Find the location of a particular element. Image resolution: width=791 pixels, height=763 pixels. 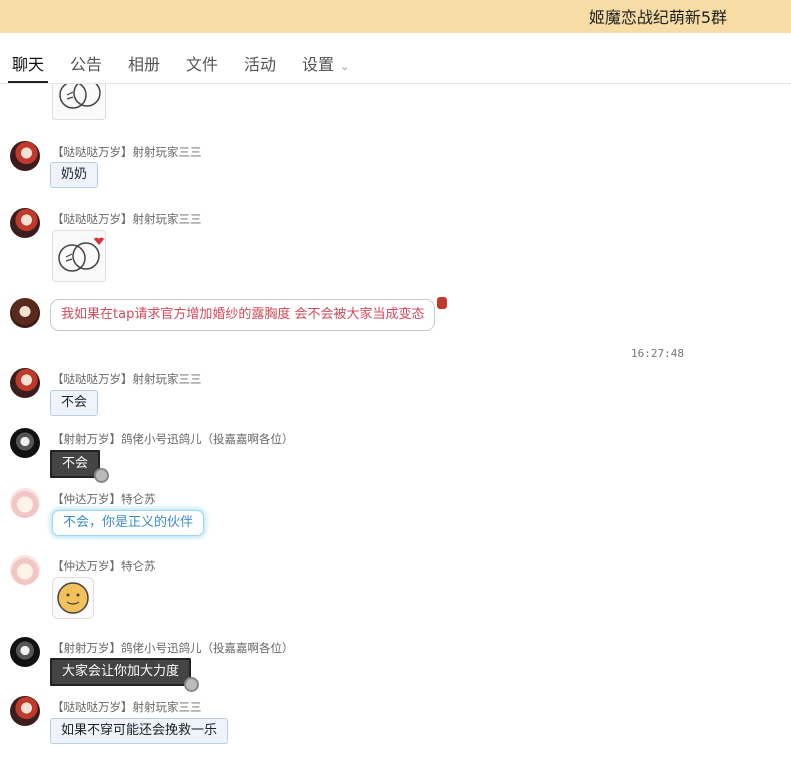

message-bubble: 如果不穿可能还会挽救一乐 is located at coordinates (139, 731).